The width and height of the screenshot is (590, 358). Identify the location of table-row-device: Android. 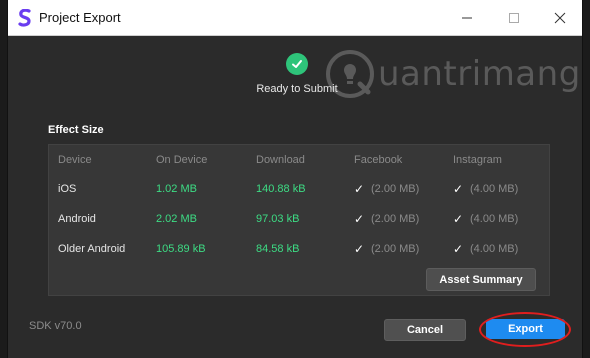
(77, 219).